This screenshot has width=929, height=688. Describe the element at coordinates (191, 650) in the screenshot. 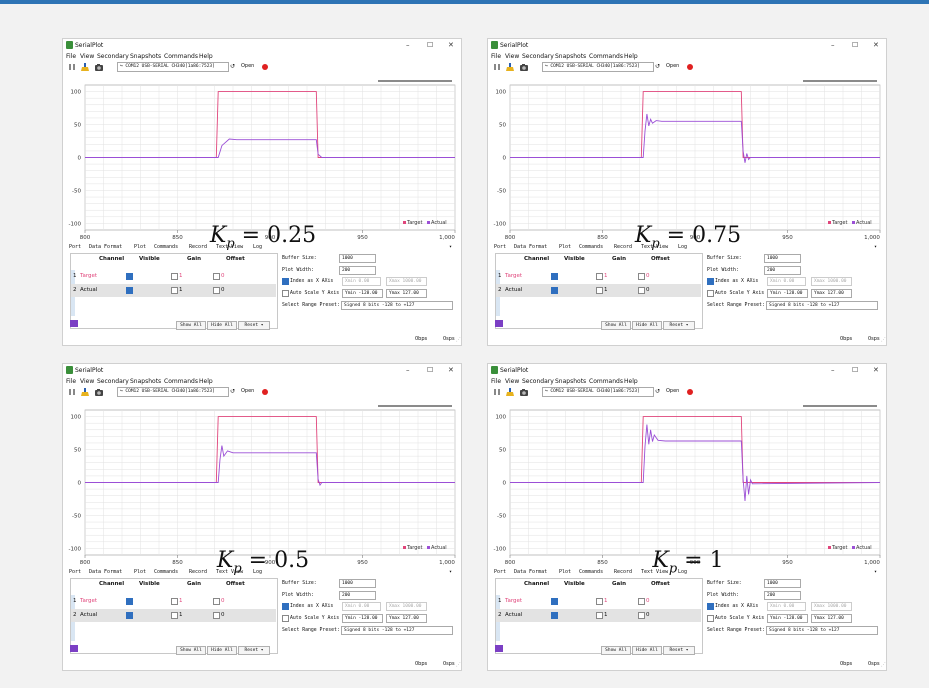

I see `show-all-button: Show All` at that location.